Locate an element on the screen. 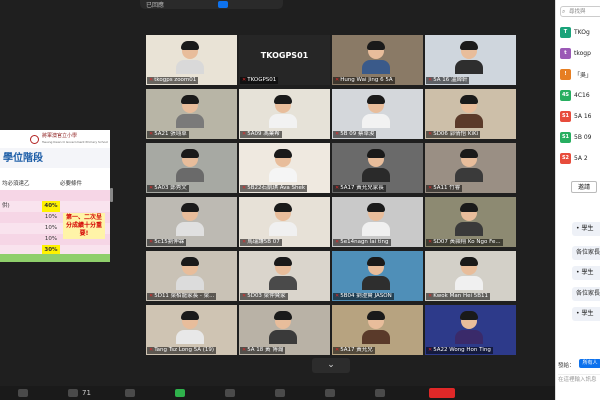  chat-icon is located at coordinates (129, 393).